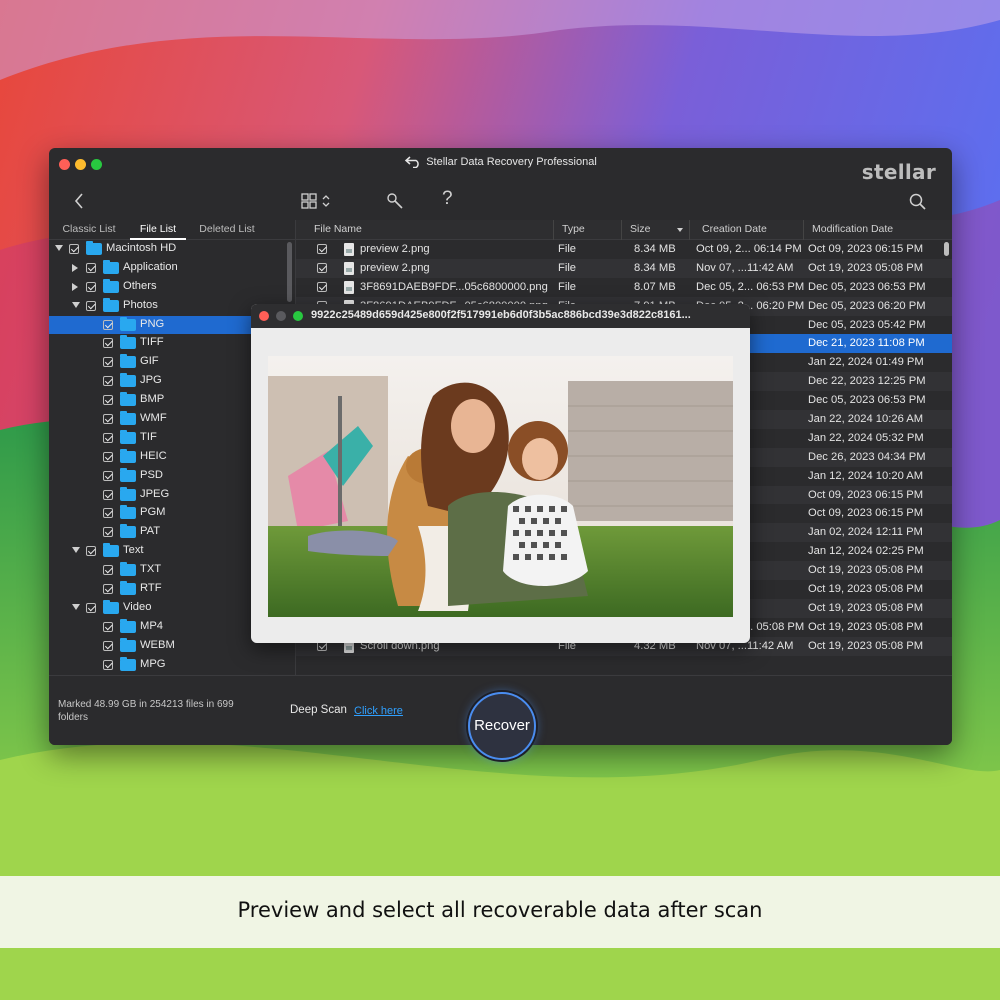 Image resolution: width=1000 pixels, height=1000 pixels. Describe the element at coordinates (172, 665) in the screenshot. I see `tree-item: MPG` at that location.